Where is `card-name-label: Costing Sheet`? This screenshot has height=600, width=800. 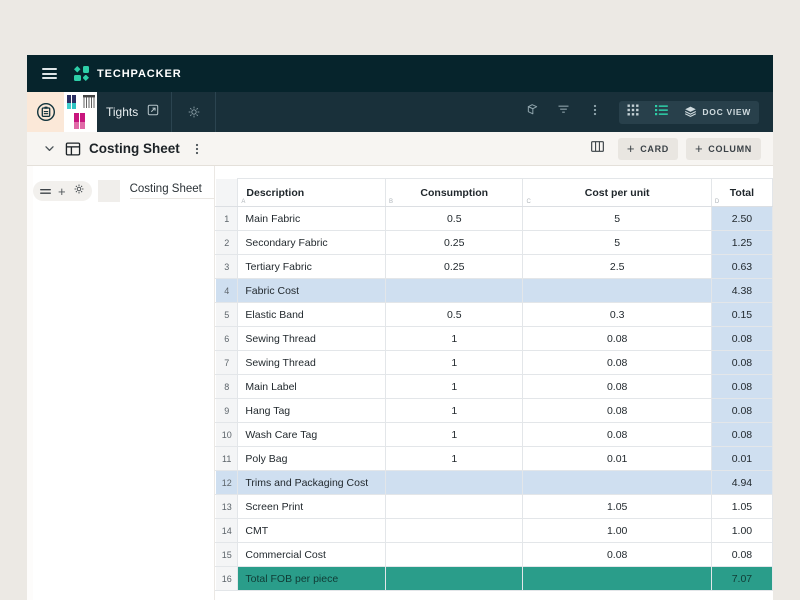 card-name-label: Costing Sheet is located at coordinates (171, 191).